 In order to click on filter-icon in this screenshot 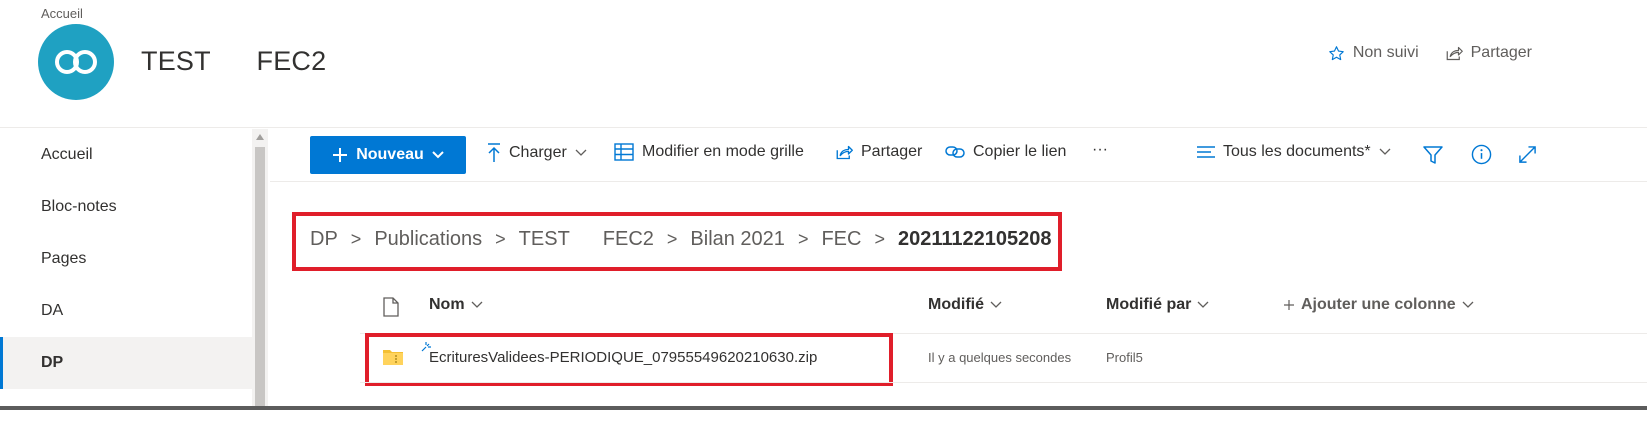, I will do `click(1433, 155)`.